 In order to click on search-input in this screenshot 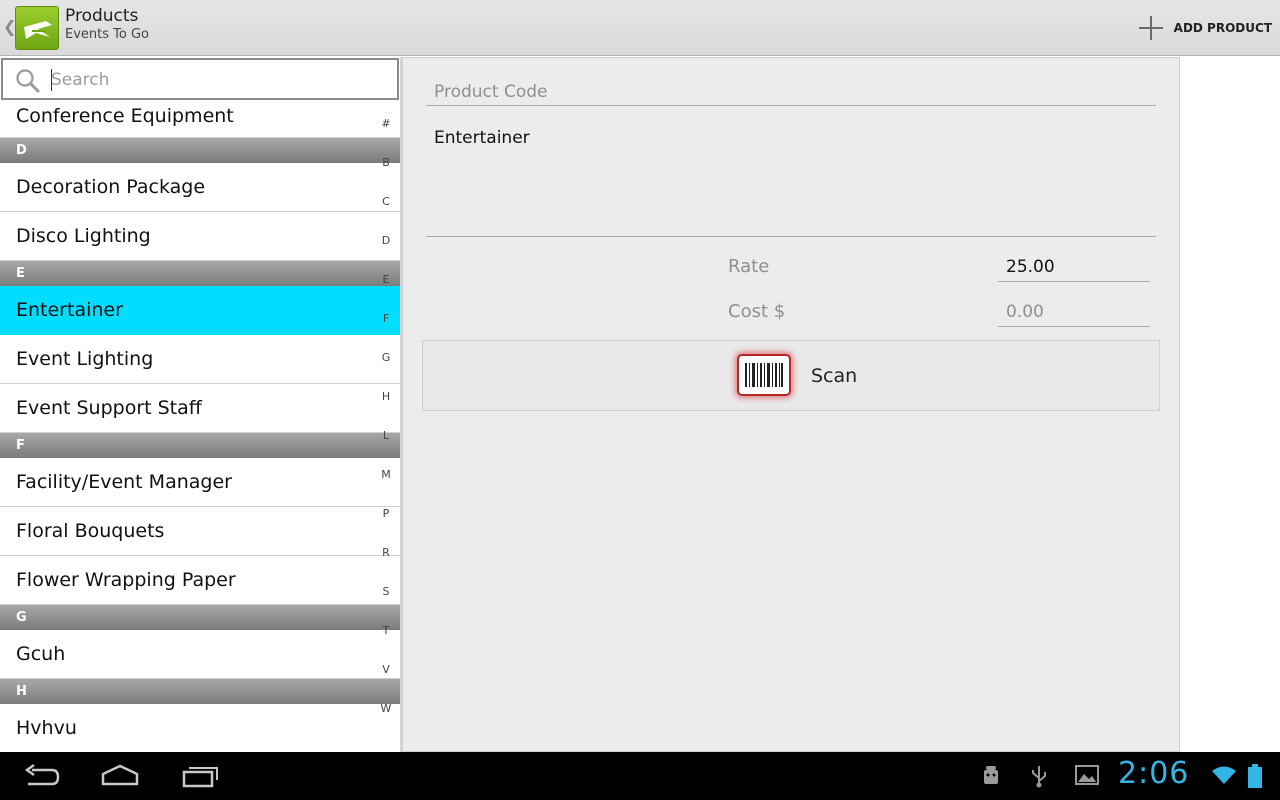, I will do `click(216, 80)`.